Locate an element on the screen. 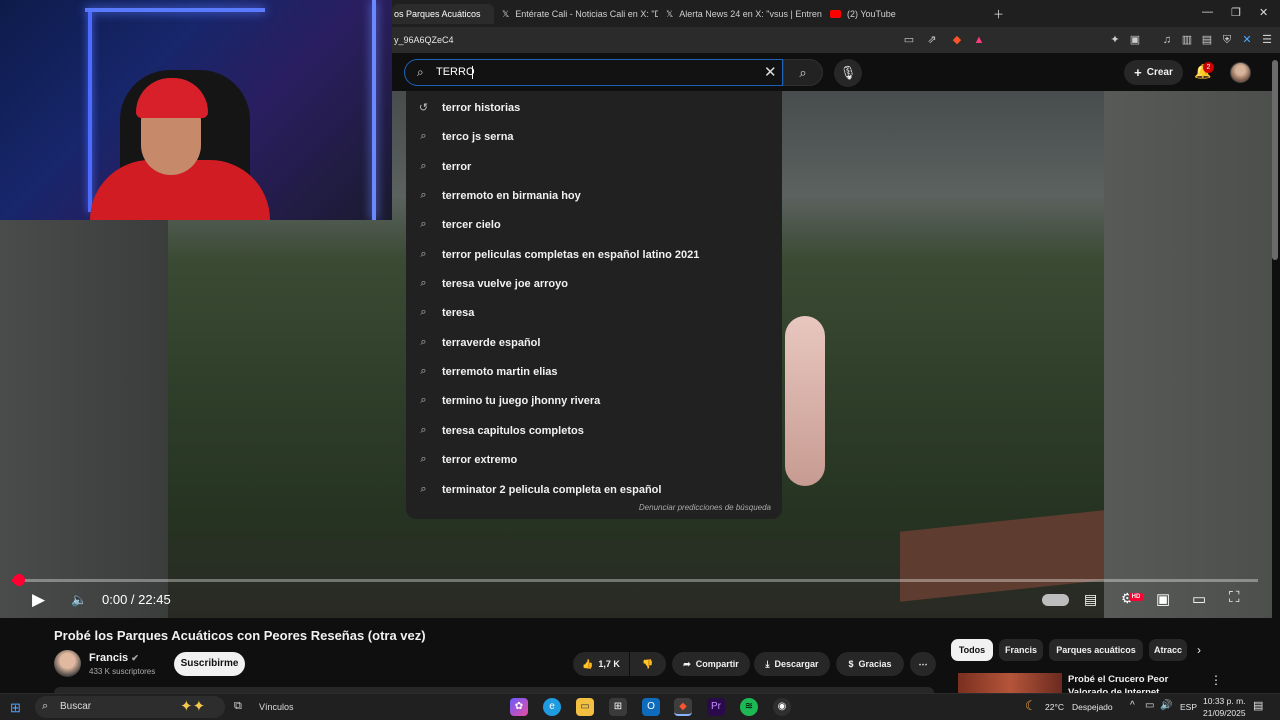 The width and height of the screenshot is (1280, 720). copilot-icon: ✿ is located at coordinates (519, 707).